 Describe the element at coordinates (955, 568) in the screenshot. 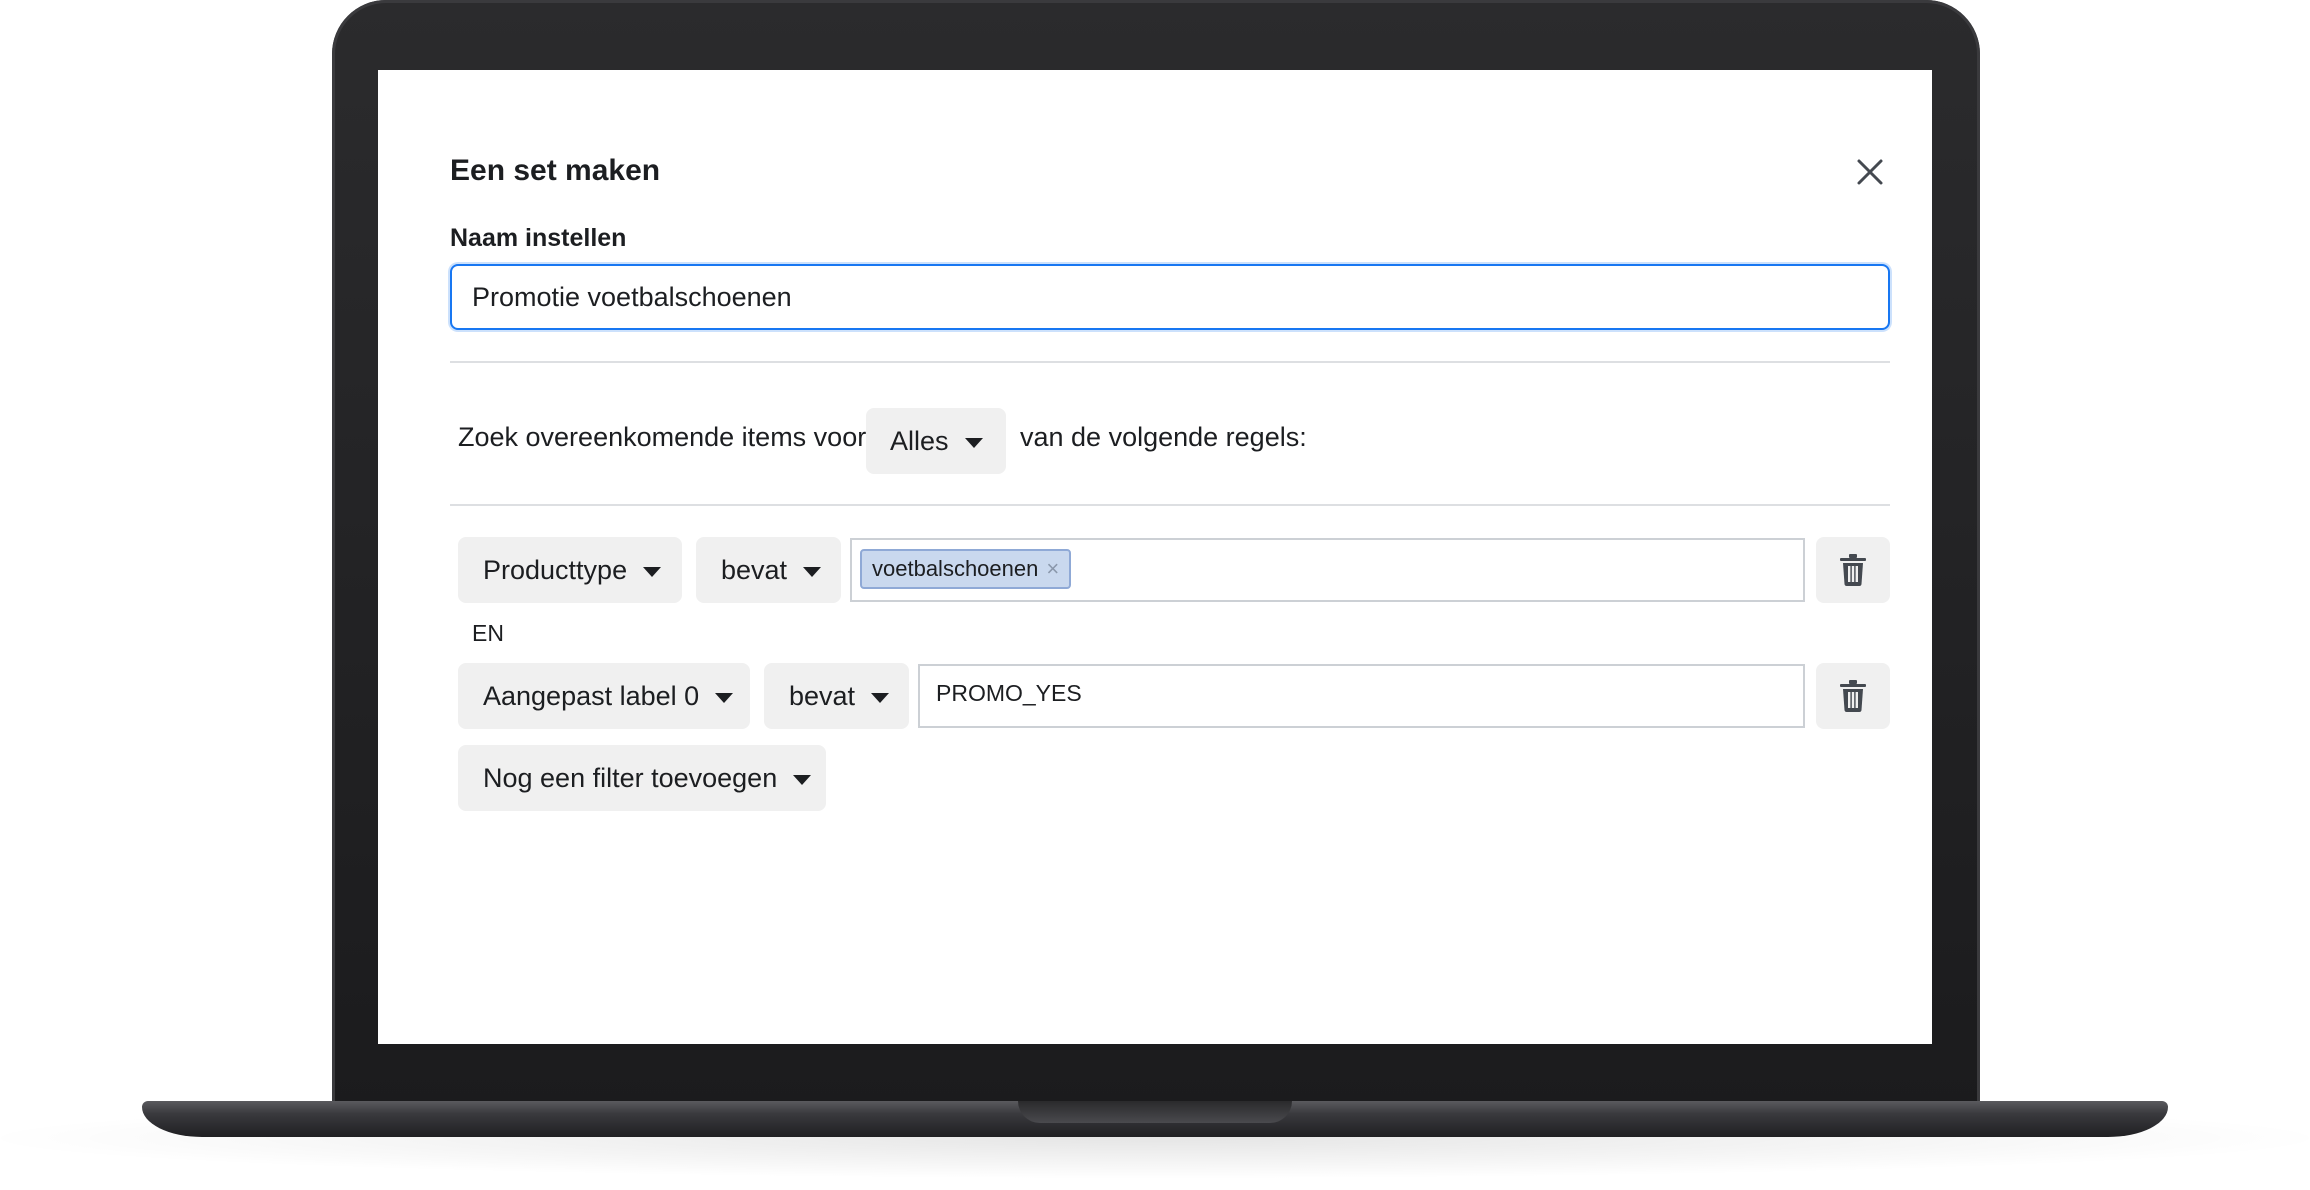

I see `filter-value-token-label: voetbalschoenen` at that location.